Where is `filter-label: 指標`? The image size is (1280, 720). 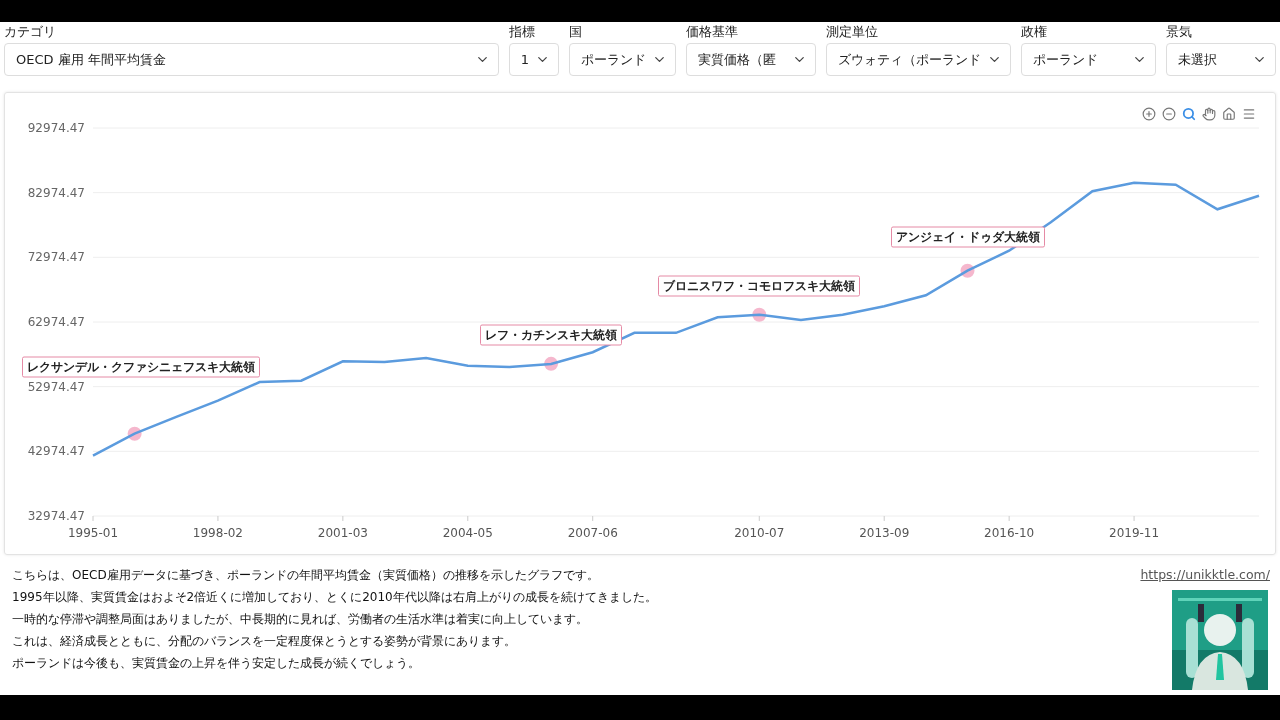 filter-label: 指標 is located at coordinates (522, 32).